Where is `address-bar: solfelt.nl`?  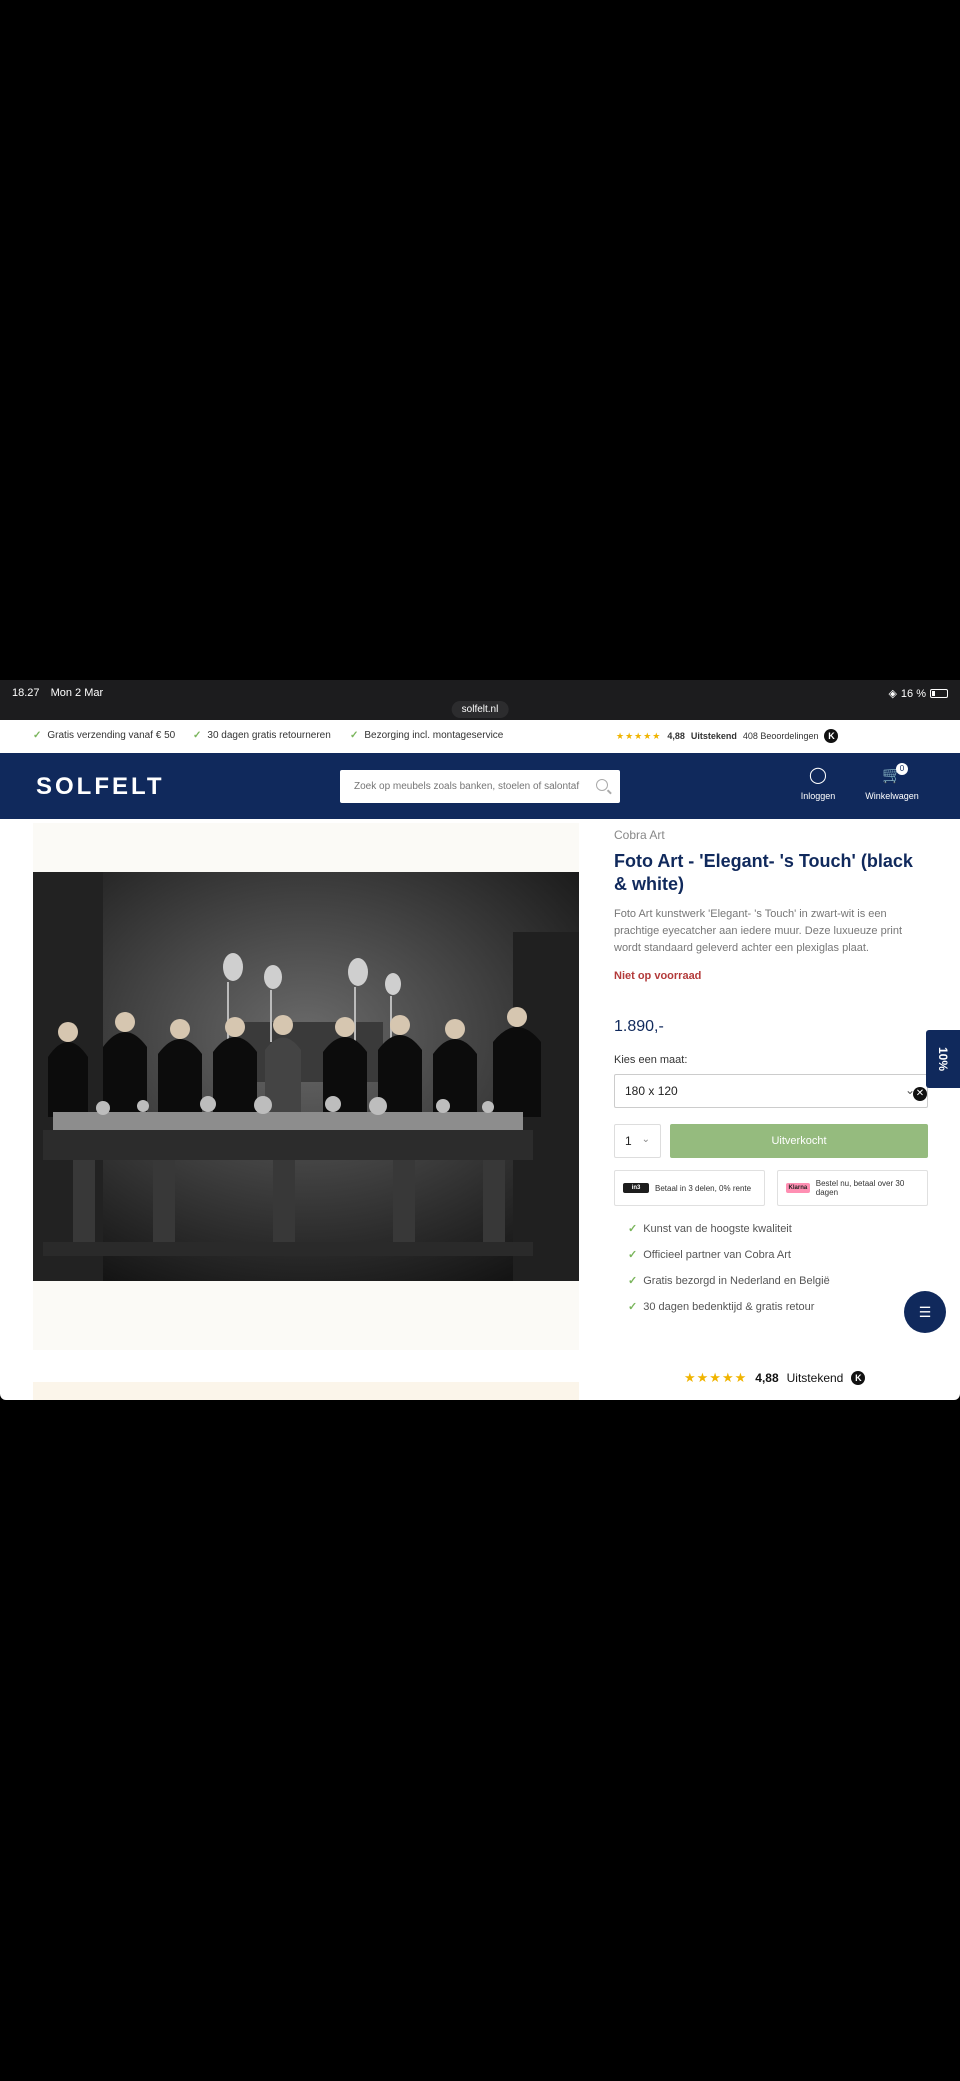
address-bar: solfelt.nl is located at coordinates (480, 709).